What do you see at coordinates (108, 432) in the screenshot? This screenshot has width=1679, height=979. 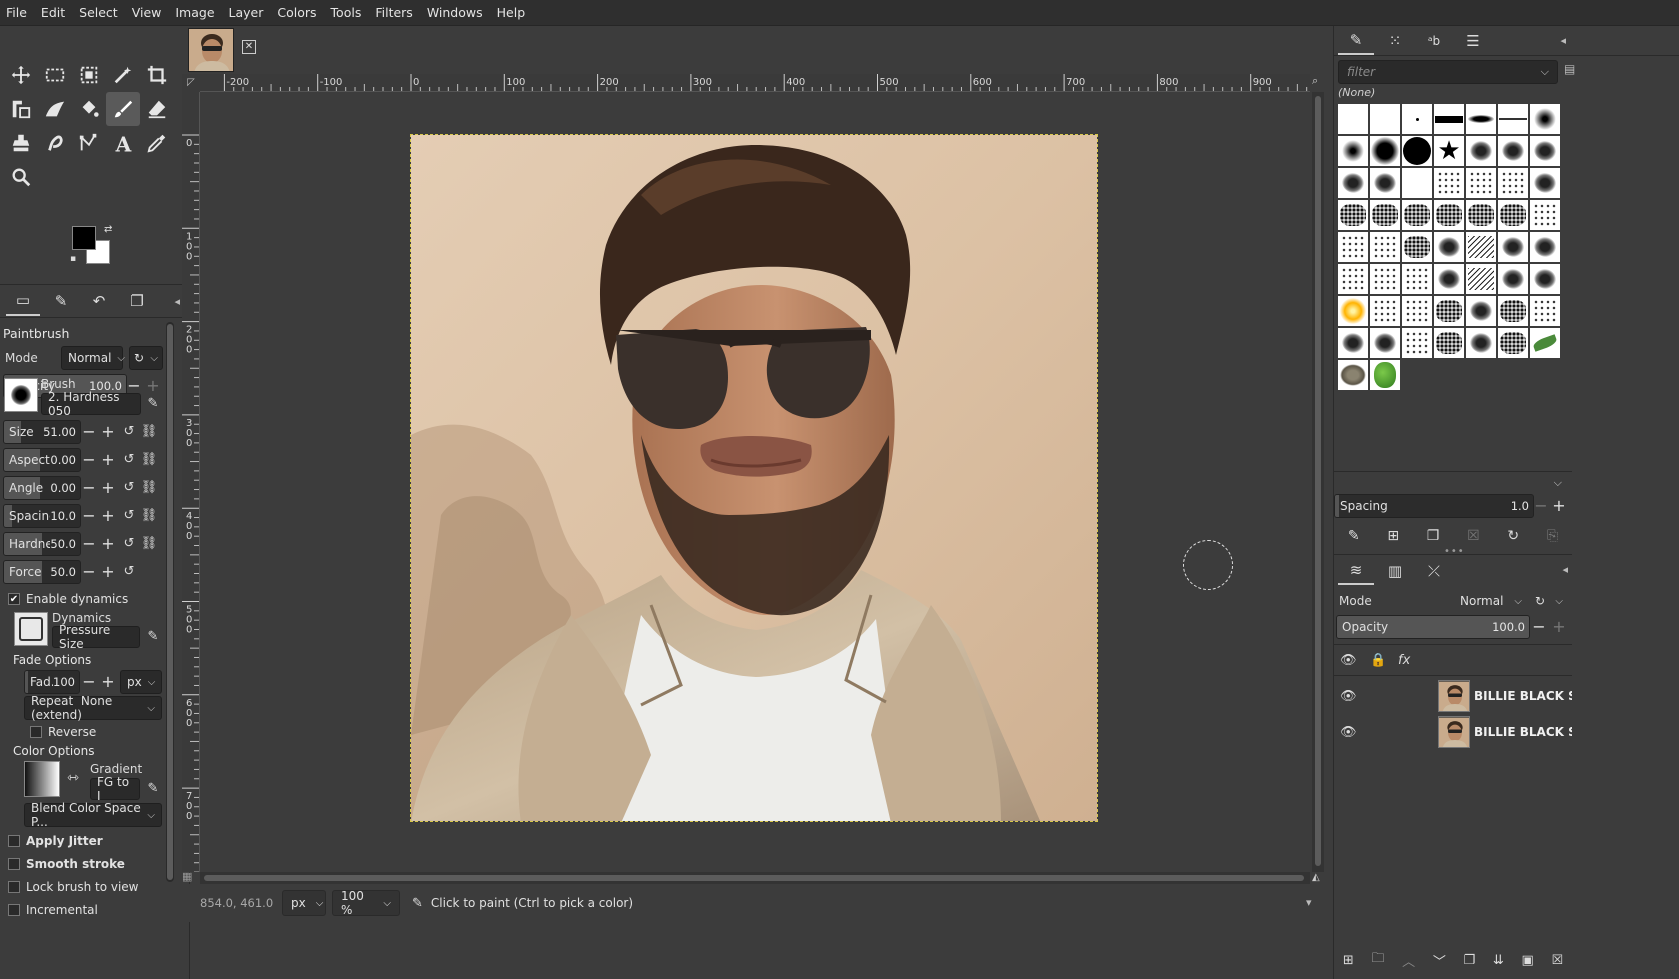 I see `size-increase-icon: +` at bounding box center [108, 432].